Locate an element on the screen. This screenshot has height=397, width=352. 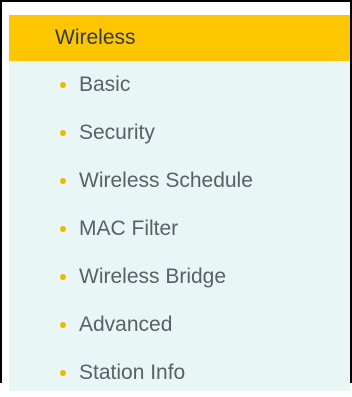
submenu-item-label: Station Info is located at coordinates (132, 372).